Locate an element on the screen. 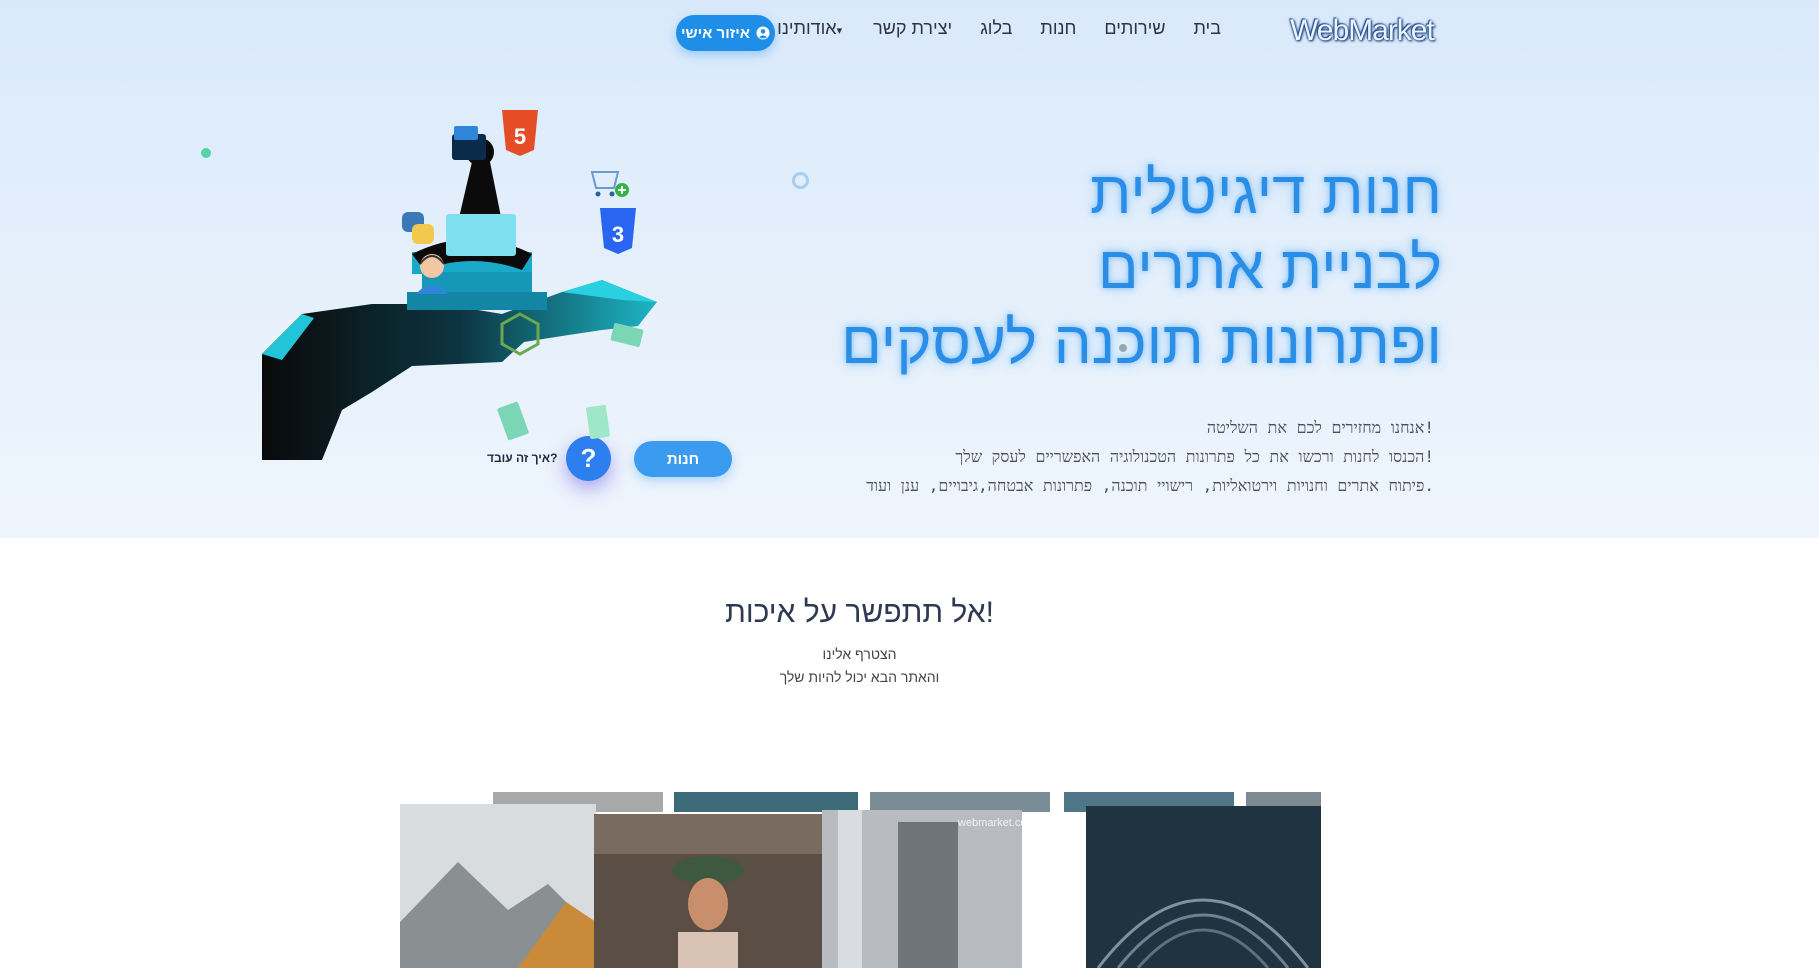 Image resolution: width=1819 pixels, height=968 pixels. nav-shop: חנות is located at coordinates (1058, 28).